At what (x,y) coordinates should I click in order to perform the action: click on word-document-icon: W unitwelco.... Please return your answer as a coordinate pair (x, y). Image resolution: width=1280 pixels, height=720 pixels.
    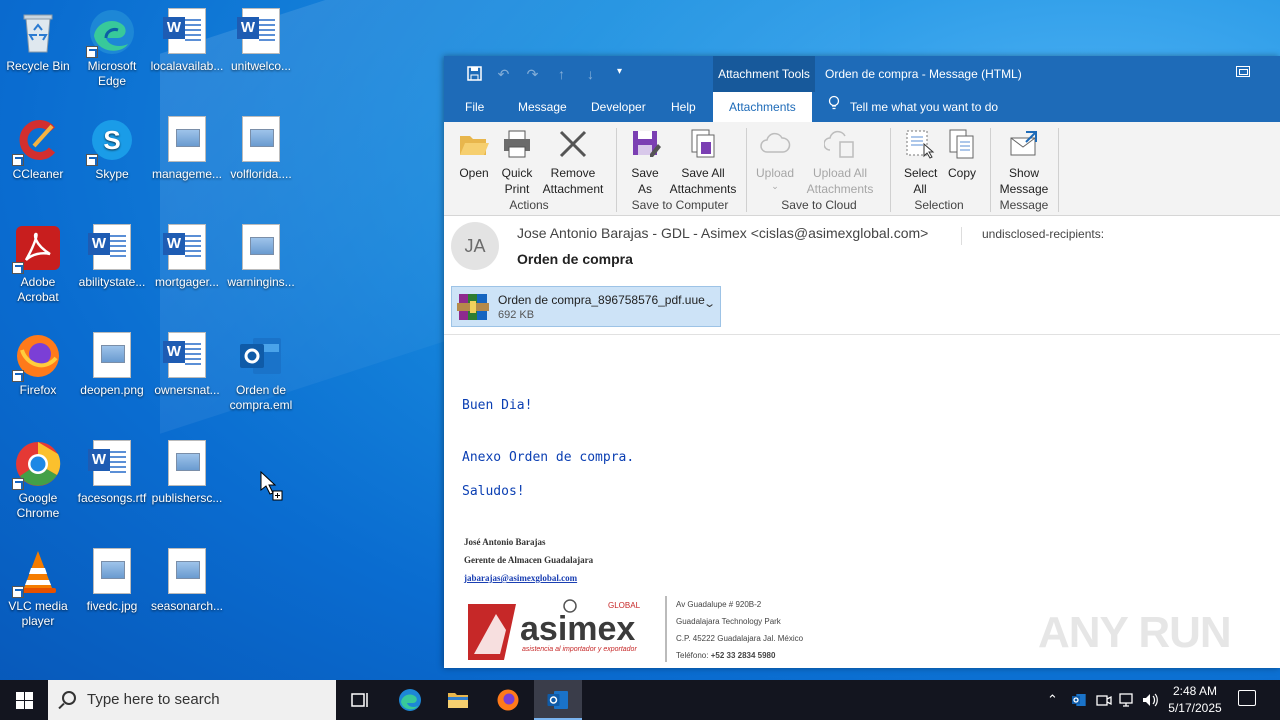
    Looking at the image, I should click on (261, 41).